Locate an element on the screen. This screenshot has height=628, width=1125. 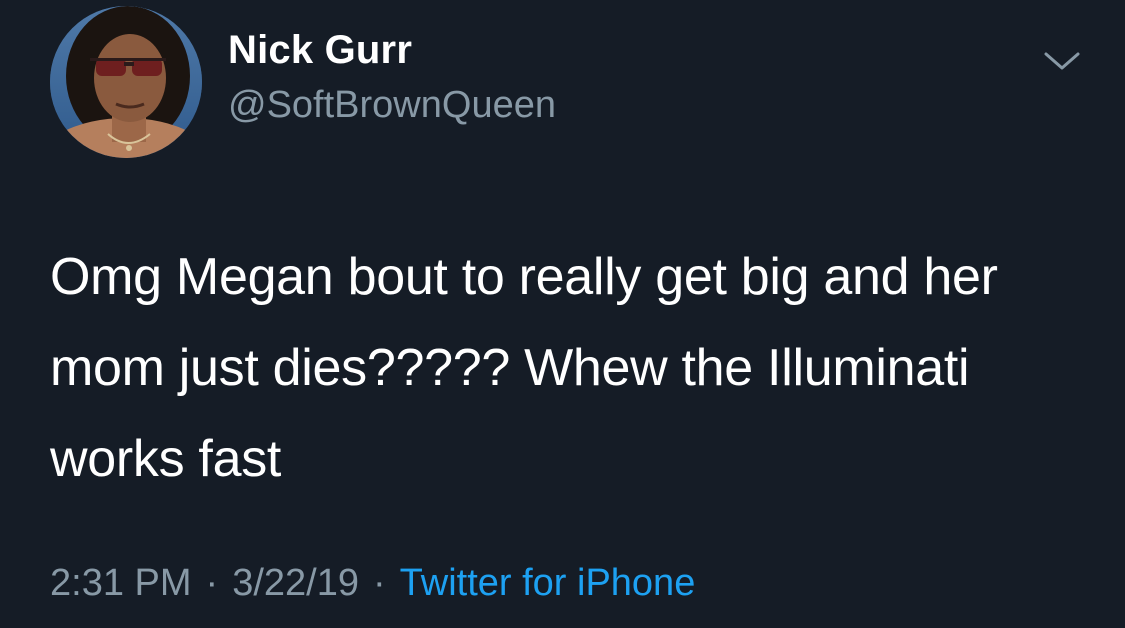
tweet-source-link: Twitter for iPhone is located at coordinates (548, 583).